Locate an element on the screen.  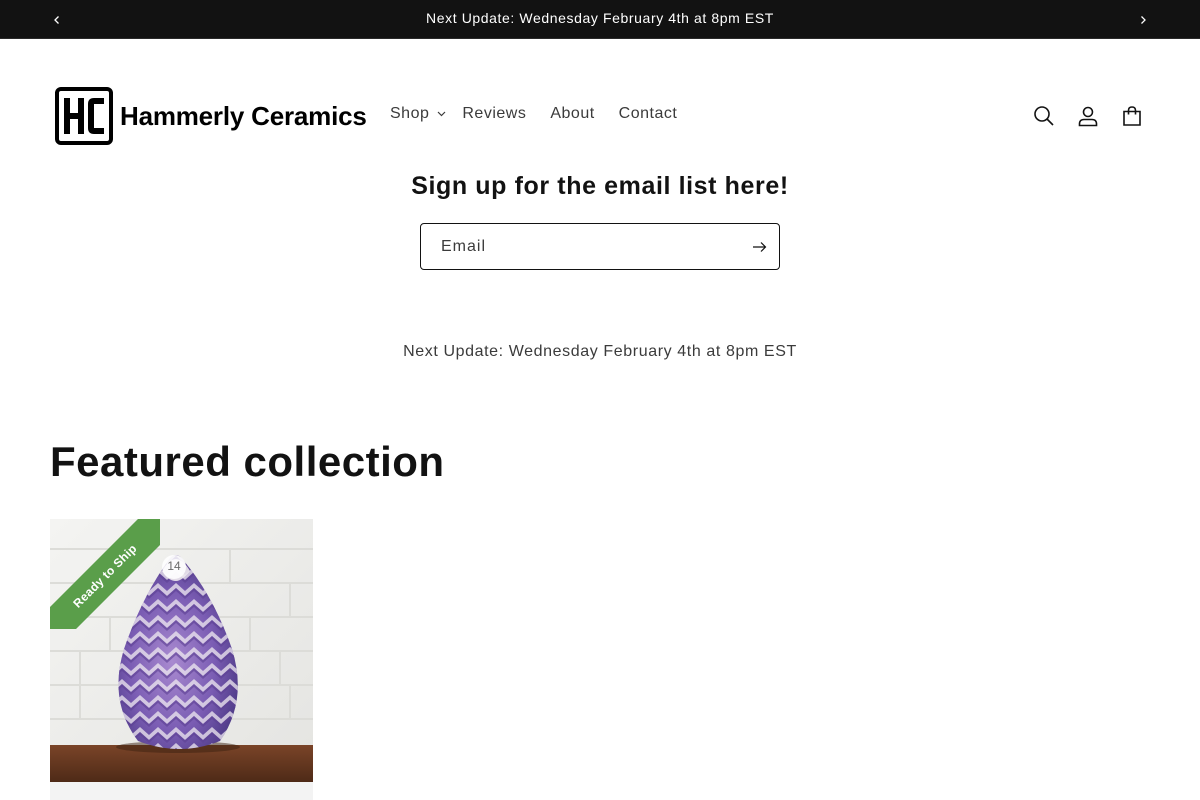
search-button is located at coordinates (1044, 116).